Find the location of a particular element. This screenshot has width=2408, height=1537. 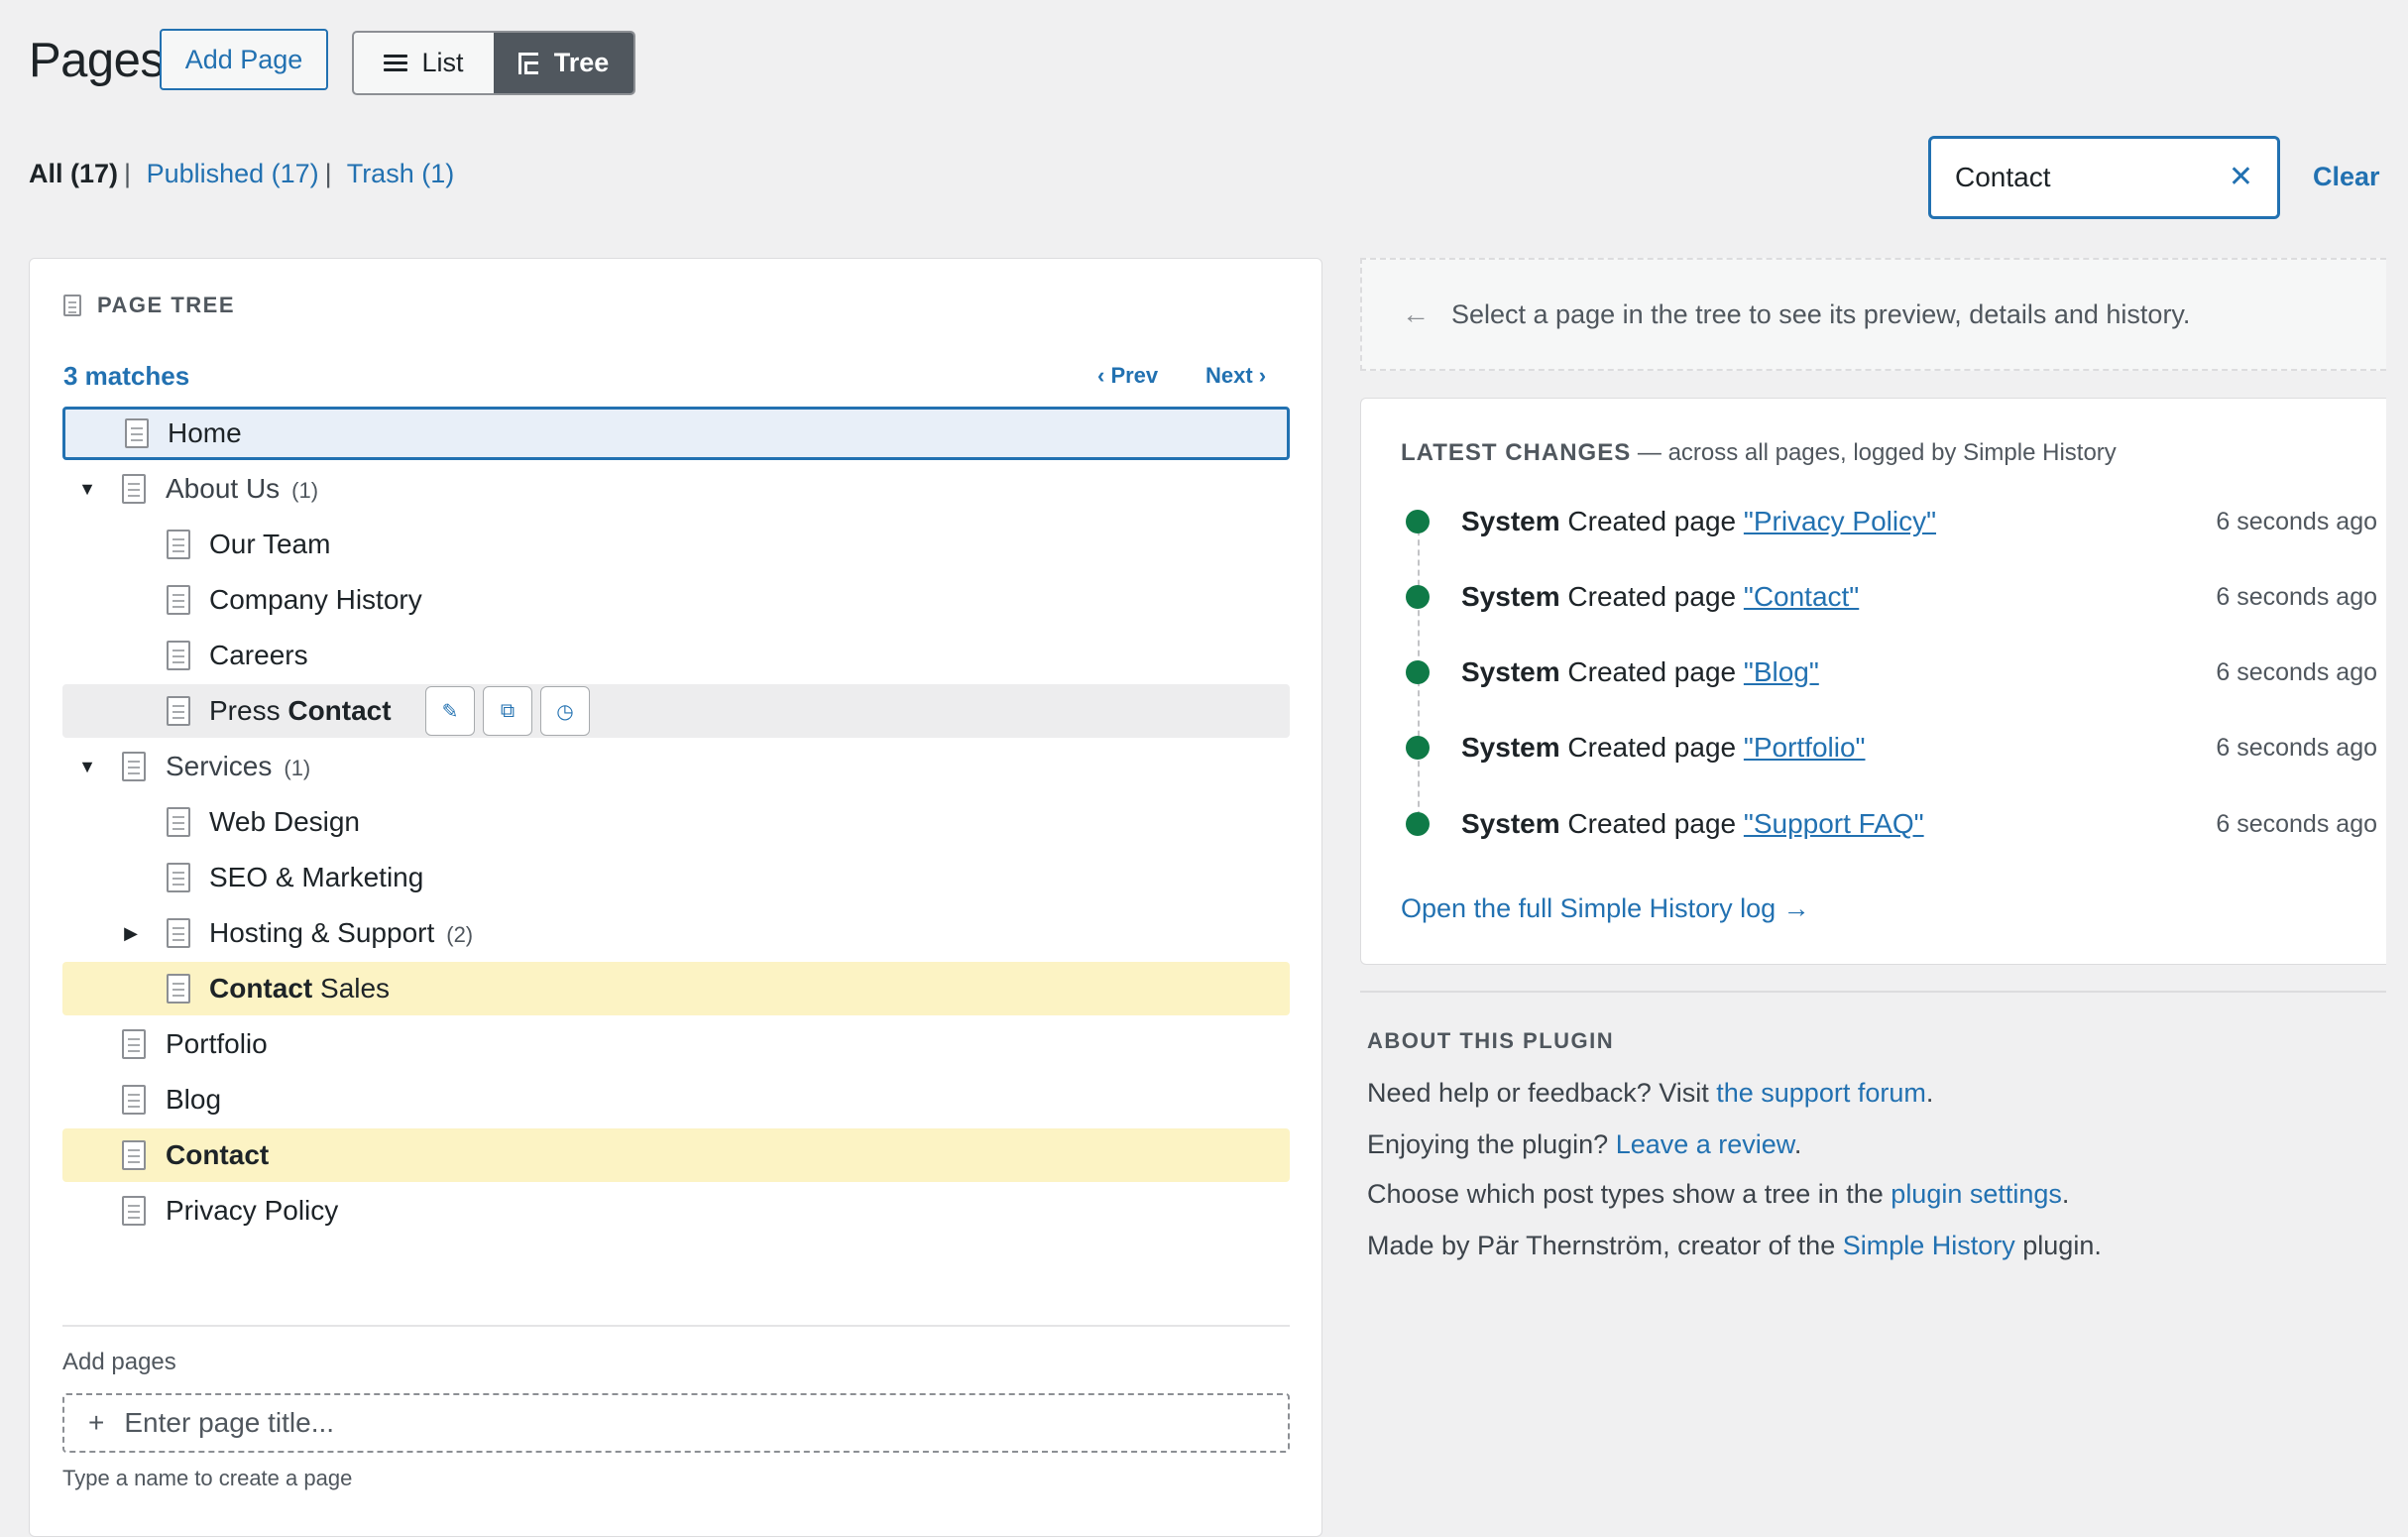

tree-row: Press Contact ✎ ⧉ ◷ is located at coordinates (676, 711).